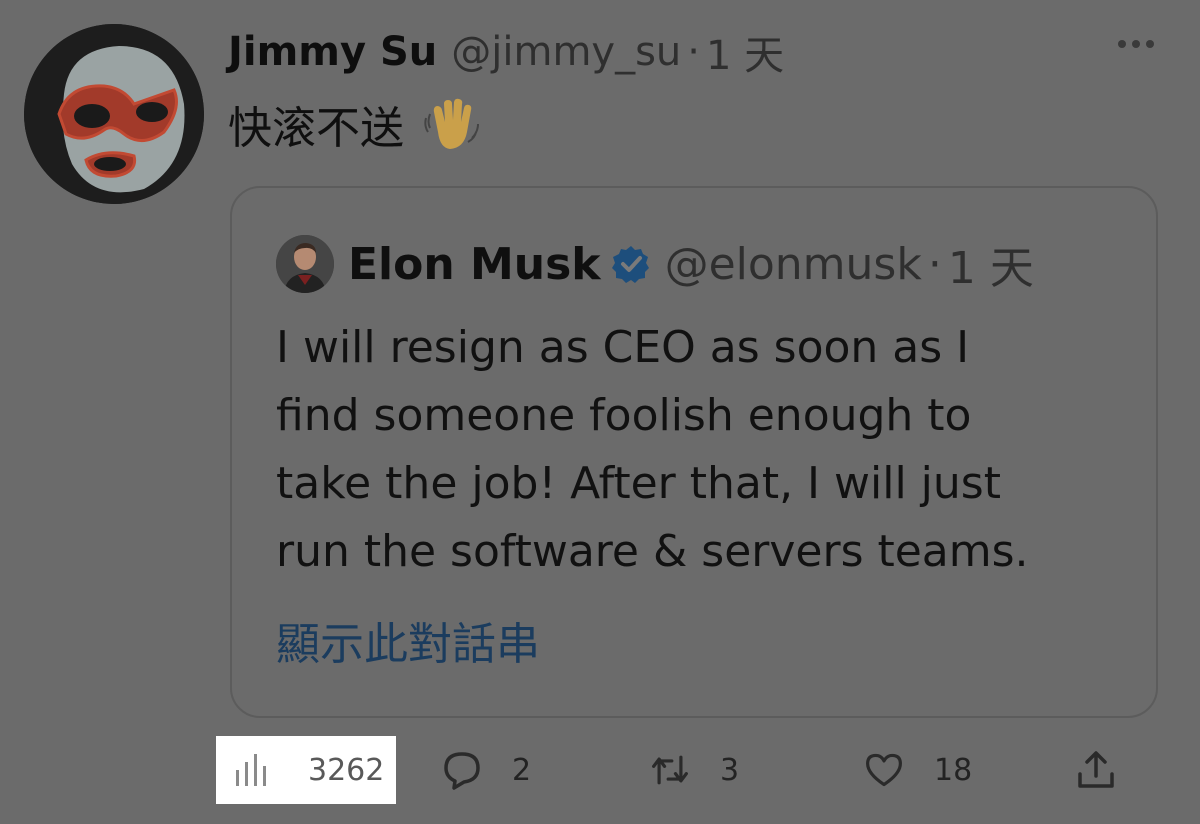  I want to click on reply-button: 2, so click(486, 770).